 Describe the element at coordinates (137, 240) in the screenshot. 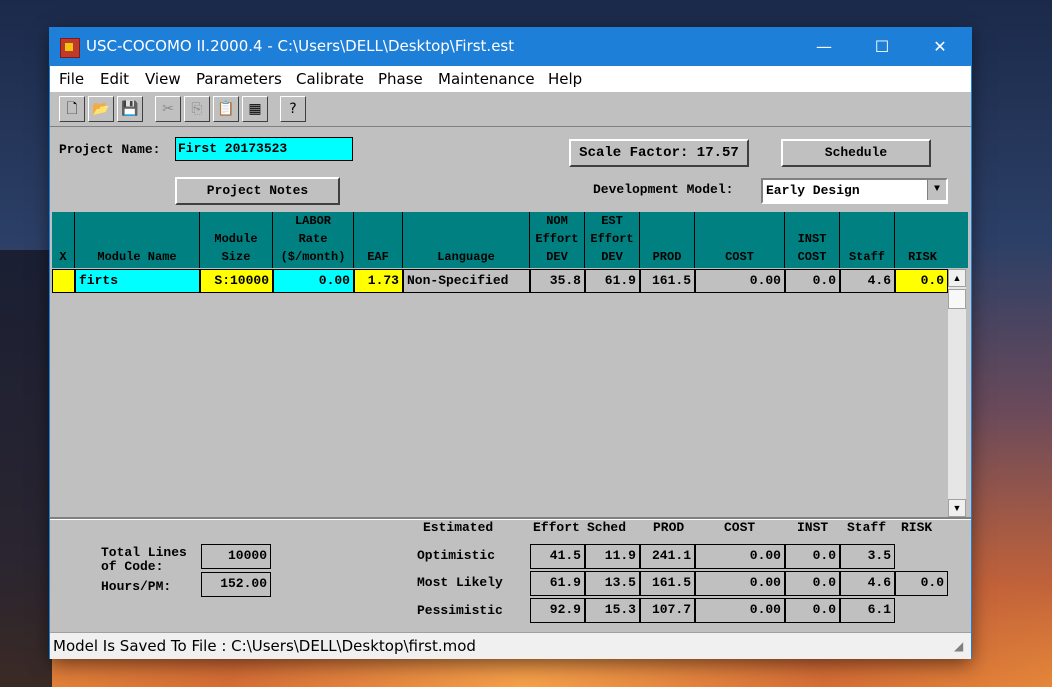

I see `col-module-name: Module Name` at that location.